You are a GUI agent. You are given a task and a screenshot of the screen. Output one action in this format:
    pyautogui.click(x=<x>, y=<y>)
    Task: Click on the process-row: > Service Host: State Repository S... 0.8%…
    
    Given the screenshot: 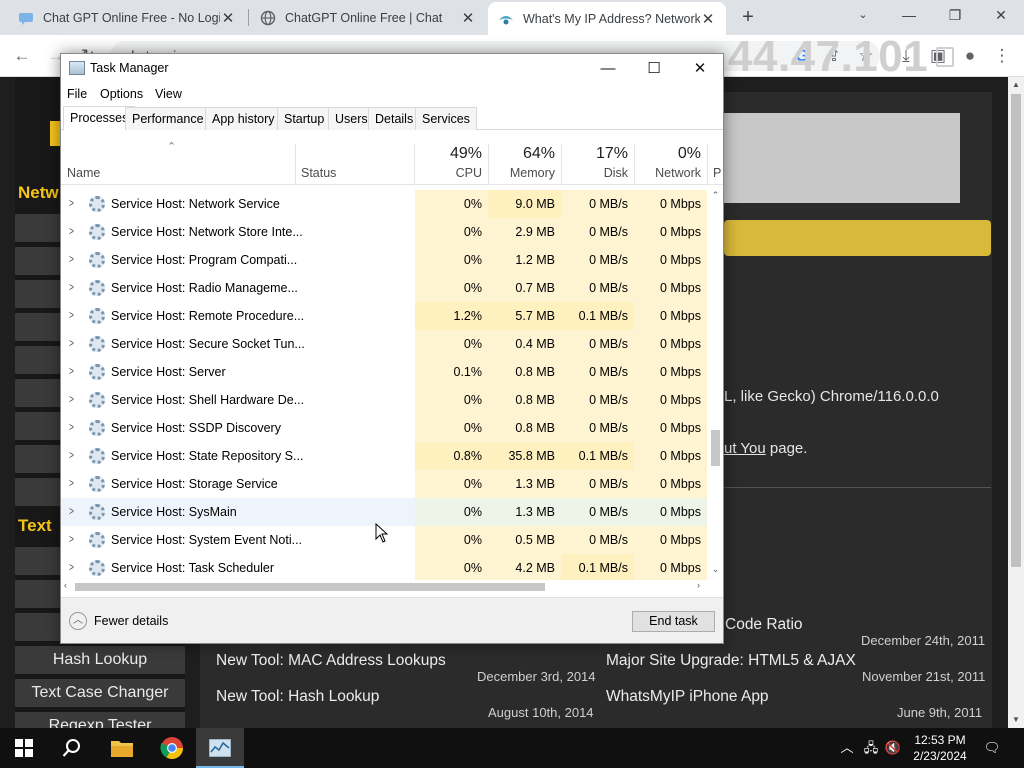 What is the action you would take?
    pyautogui.click(x=384, y=456)
    